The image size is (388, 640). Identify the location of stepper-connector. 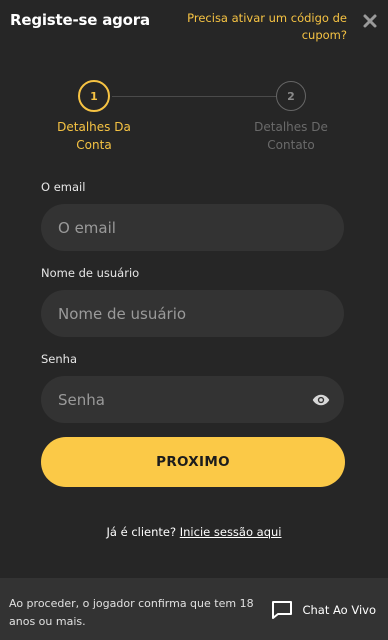
(195, 96).